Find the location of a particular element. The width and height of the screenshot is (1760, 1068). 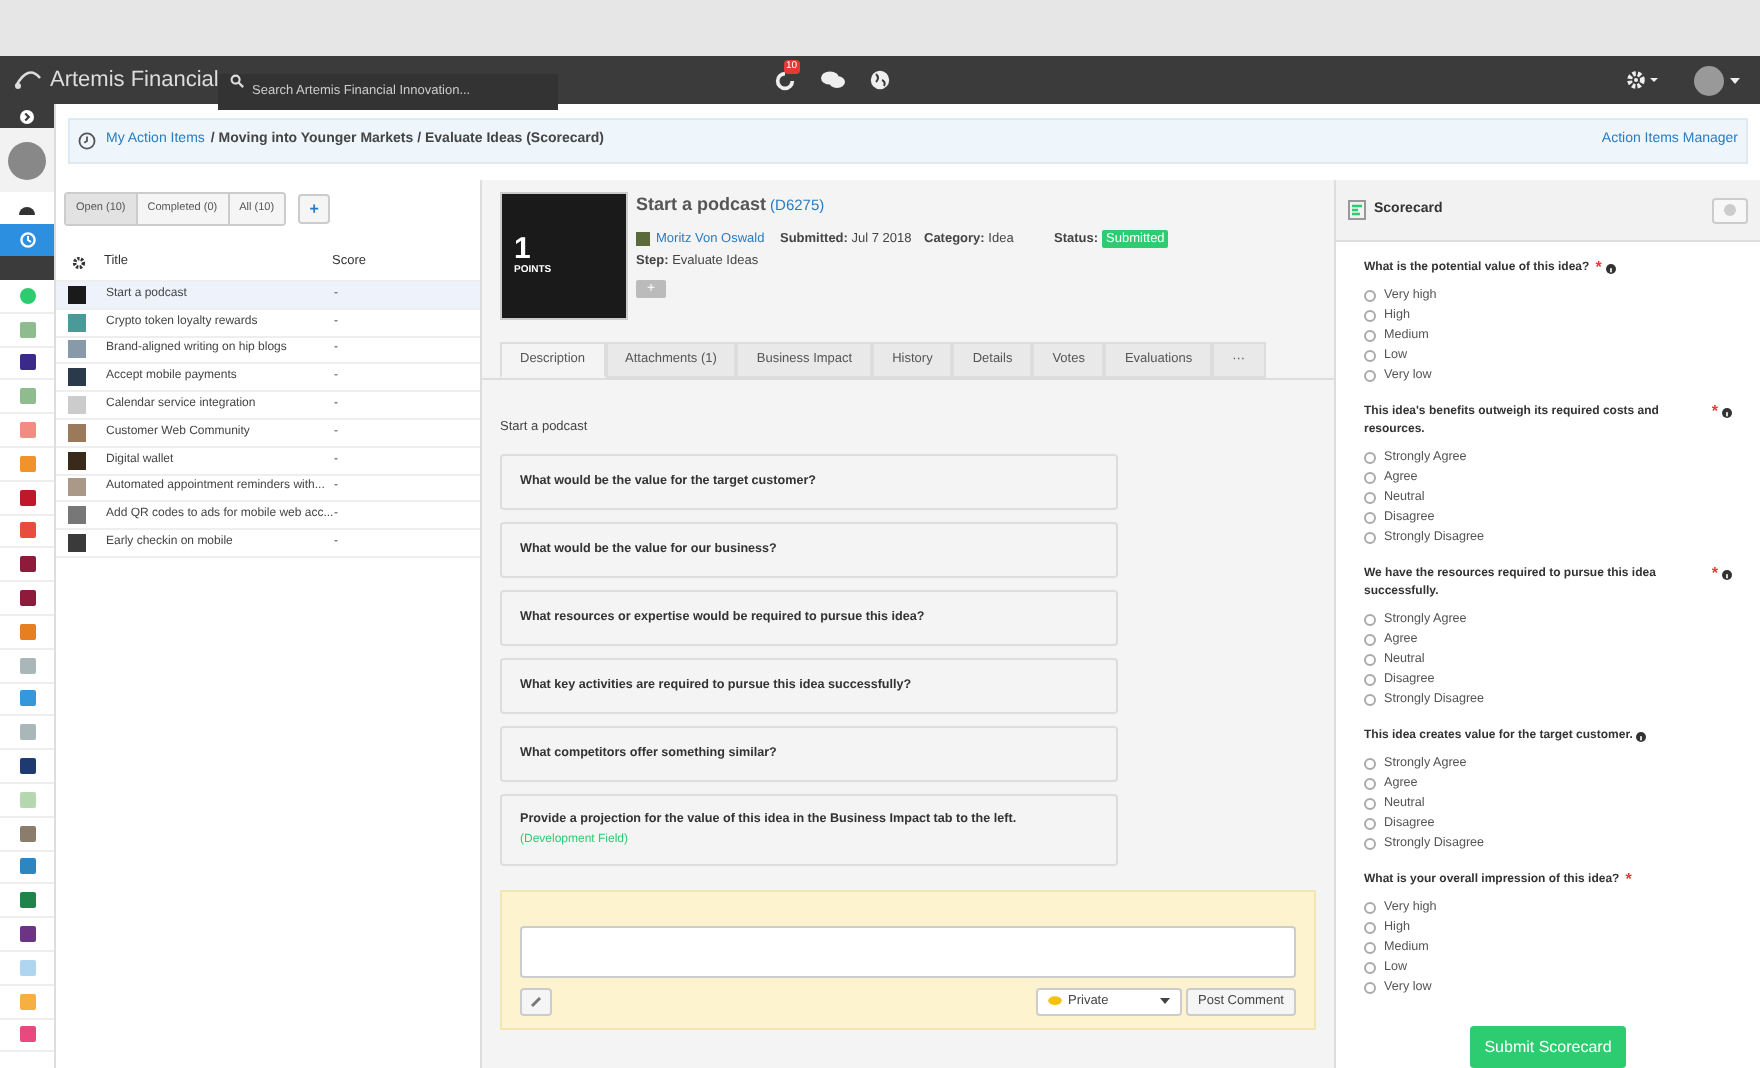

help-icon is located at coordinates (1730, 210).